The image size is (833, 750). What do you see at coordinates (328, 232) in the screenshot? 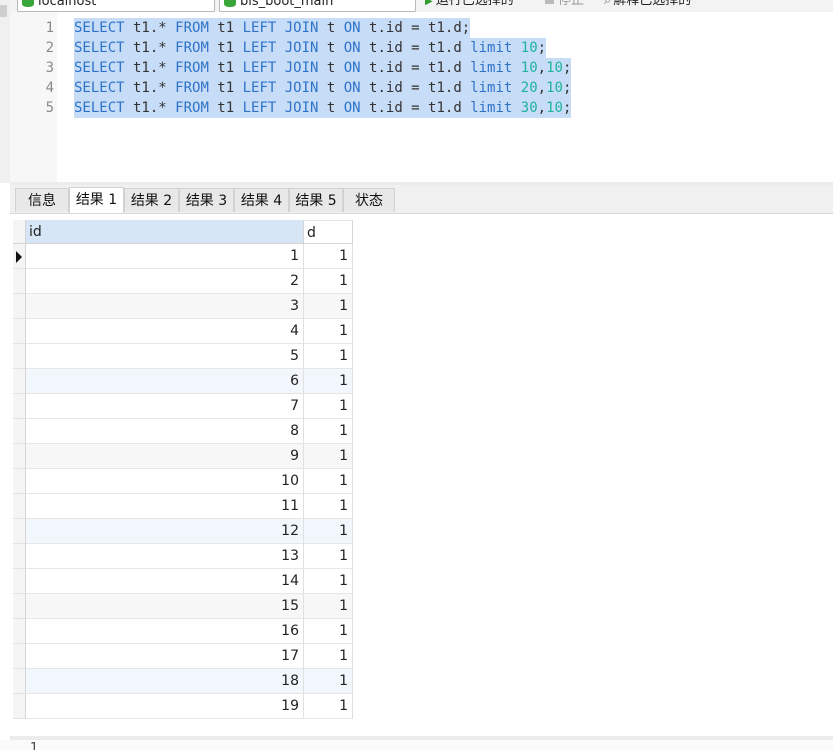
I see `column-header-d: d` at bounding box center [328, 232].